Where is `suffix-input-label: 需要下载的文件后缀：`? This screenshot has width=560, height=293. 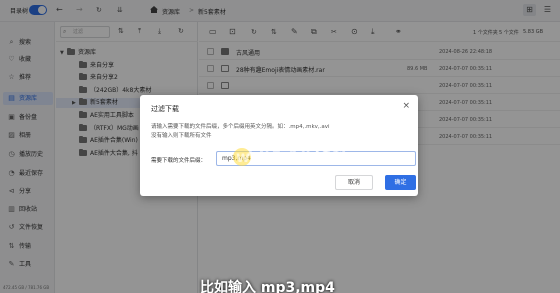 suffix-input-label: 需要下载的文件后缀： is located at coordinates (179, 161).